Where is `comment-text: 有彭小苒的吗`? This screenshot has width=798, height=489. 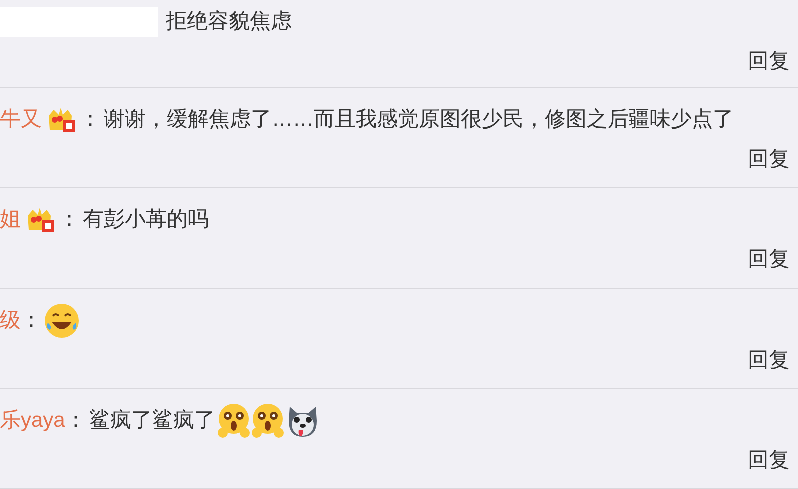
comment-text: 有彭小苒的吗 is located at coordinates (146, 220).